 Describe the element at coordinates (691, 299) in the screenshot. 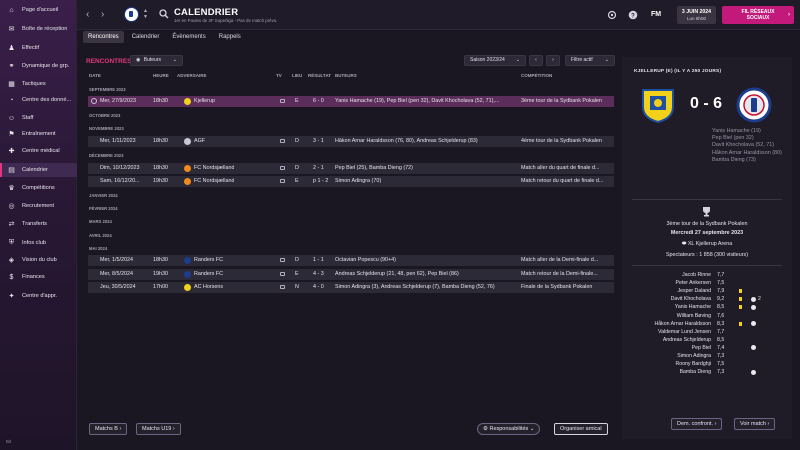

I see `player-name: Davit Khocholava` at that location.